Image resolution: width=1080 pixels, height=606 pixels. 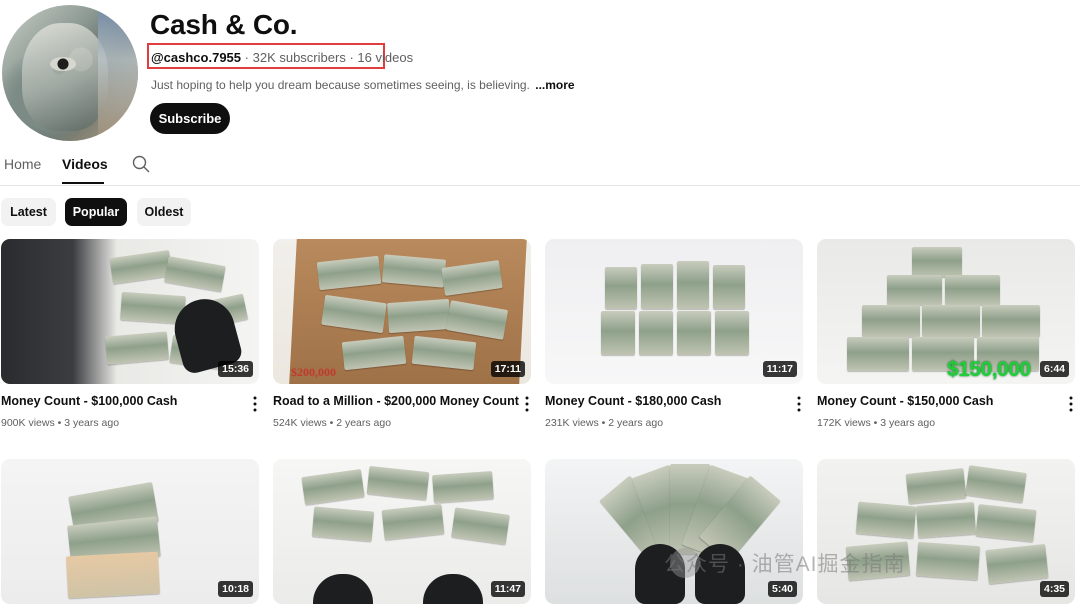 What do you see at coordinates (28, 212) in the screenshot?
I see `chip-latest: Latest` at bounding box center [28, 212].